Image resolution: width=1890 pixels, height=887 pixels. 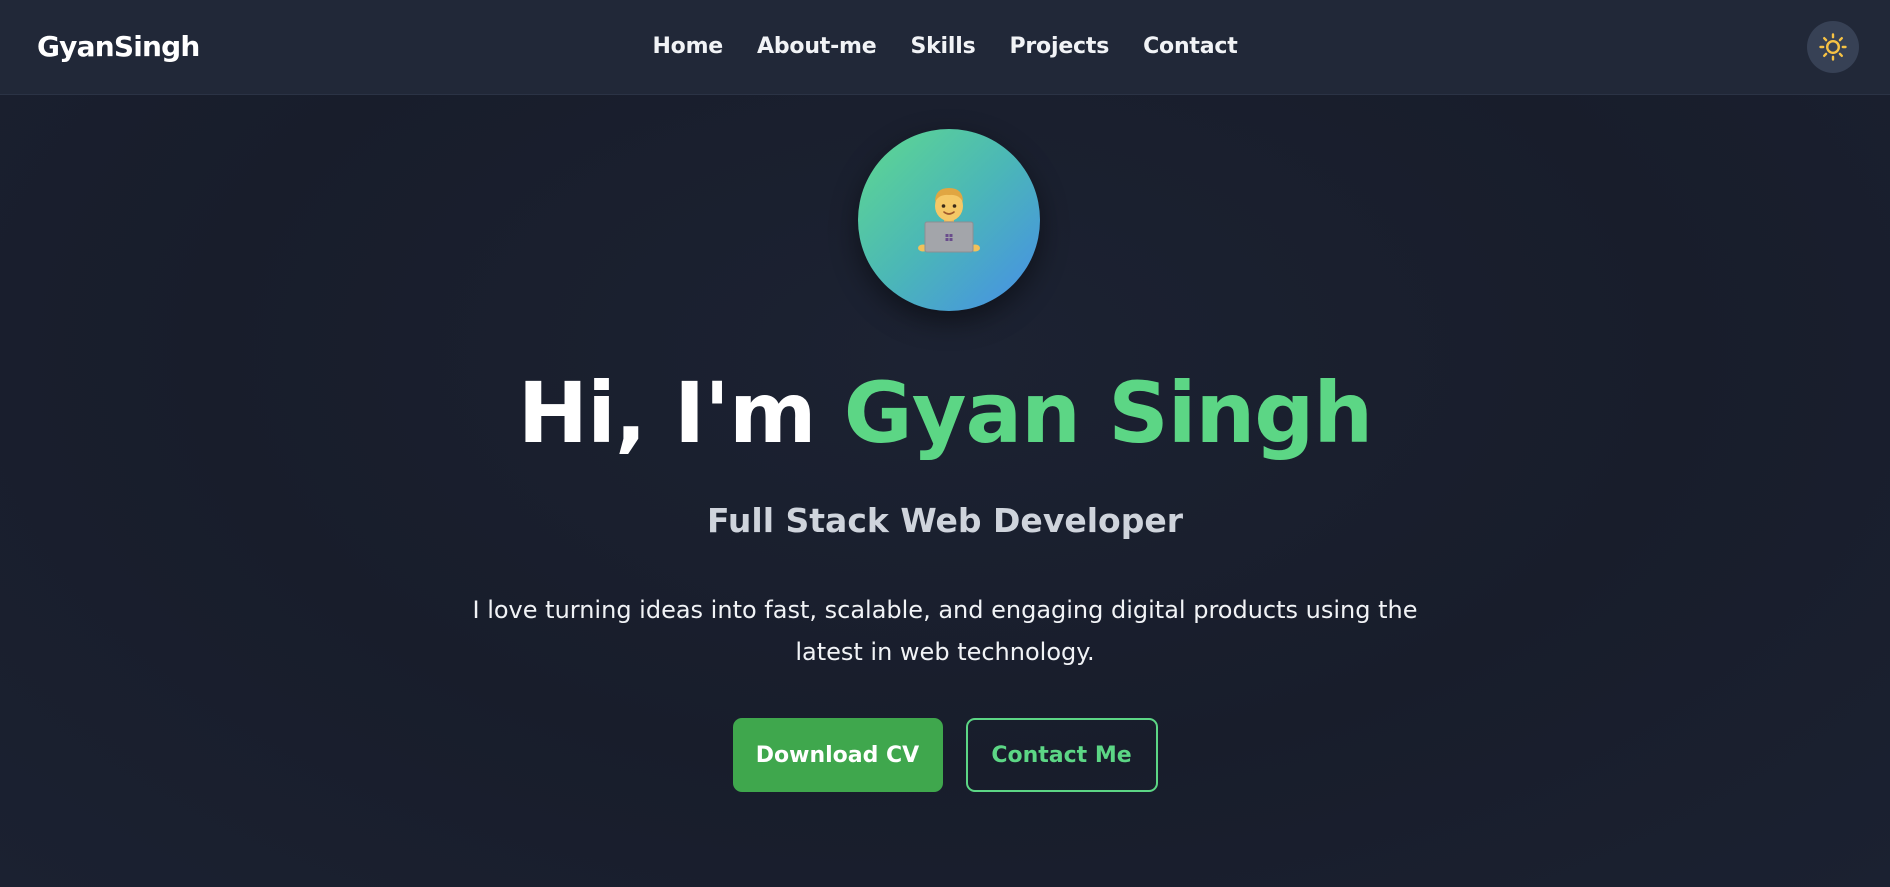 I want to click on nav-link-home: Home, so click(x=687, y=47).